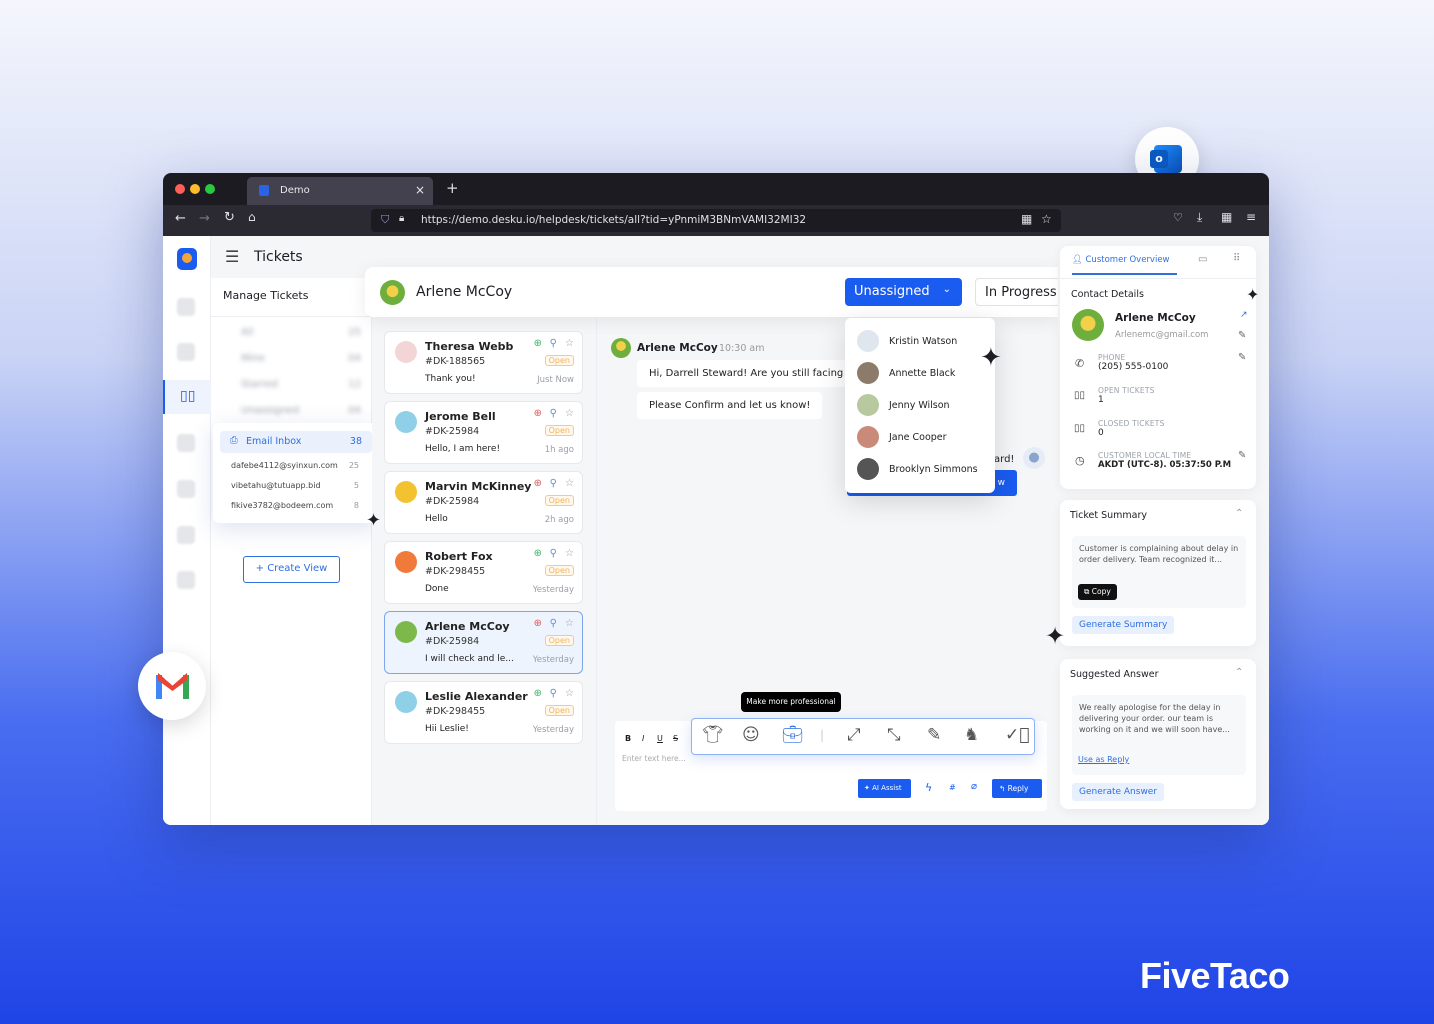  Describe the element at coordinates (296, 442) in the screenshot. I see `email-inbox-item: ⎙ Email Inbox 38` at that location.